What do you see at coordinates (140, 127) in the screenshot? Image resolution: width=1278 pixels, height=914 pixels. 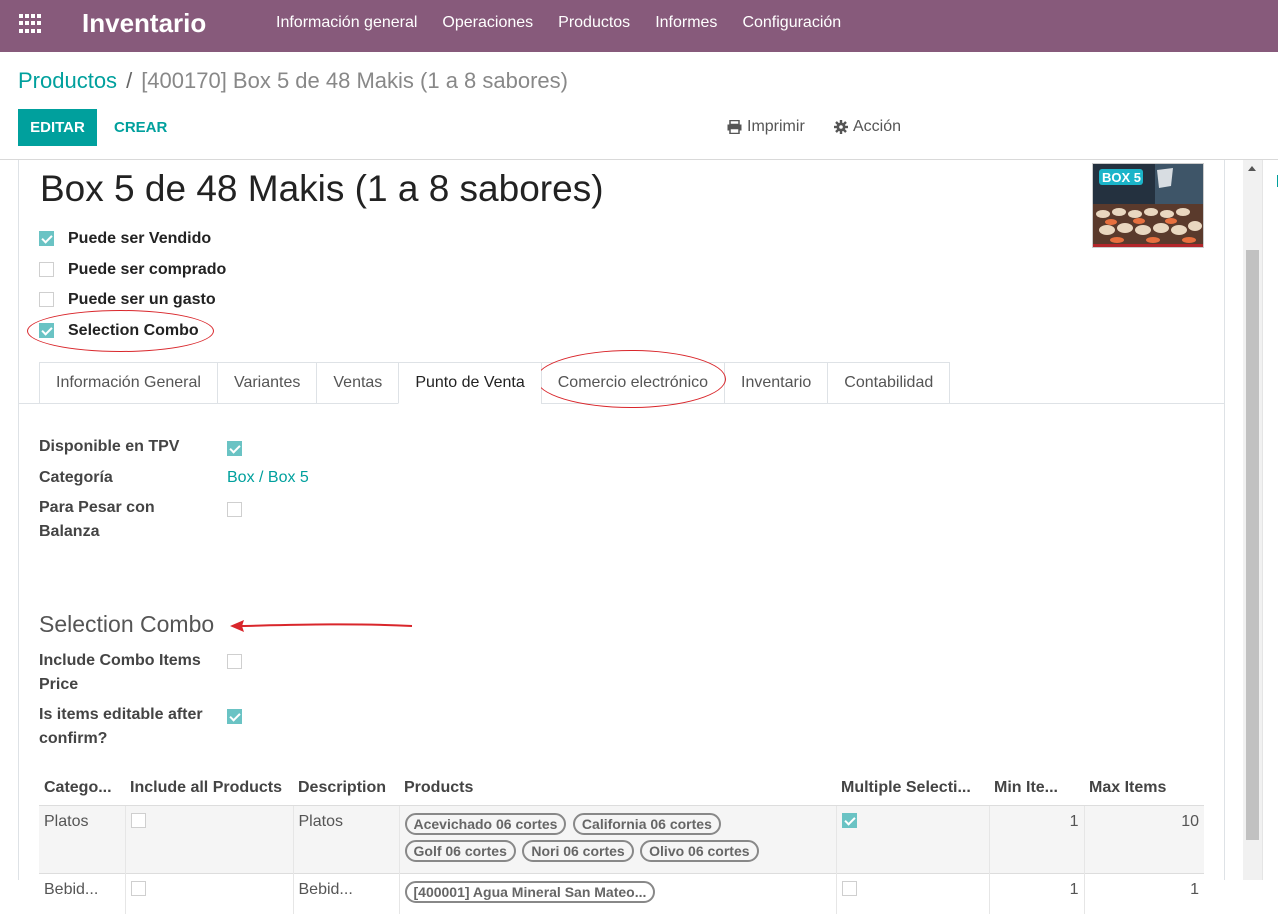 I see `create-button: CREAR` at bounding box center [140, 127].